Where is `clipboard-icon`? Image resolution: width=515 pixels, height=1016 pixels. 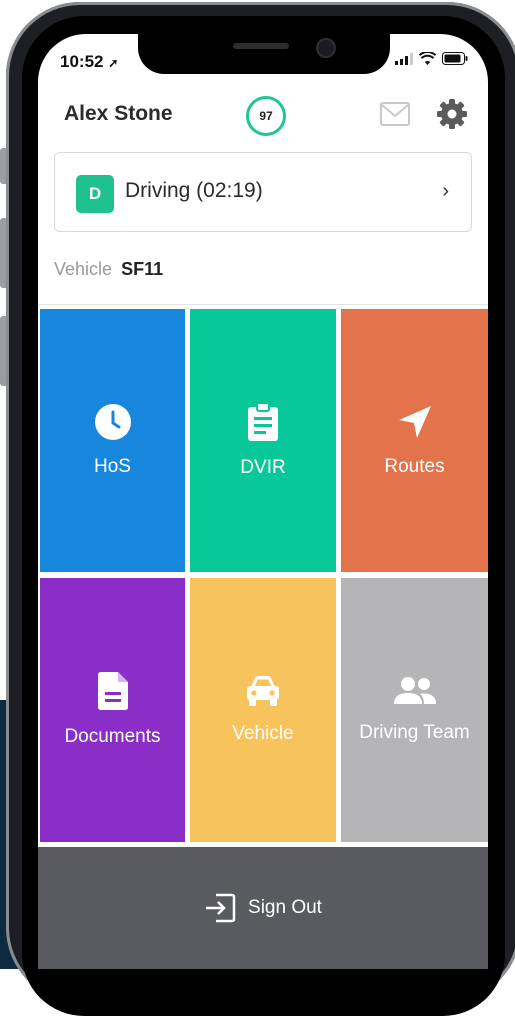 clipboard-icon is located at coordinates (263, 421).